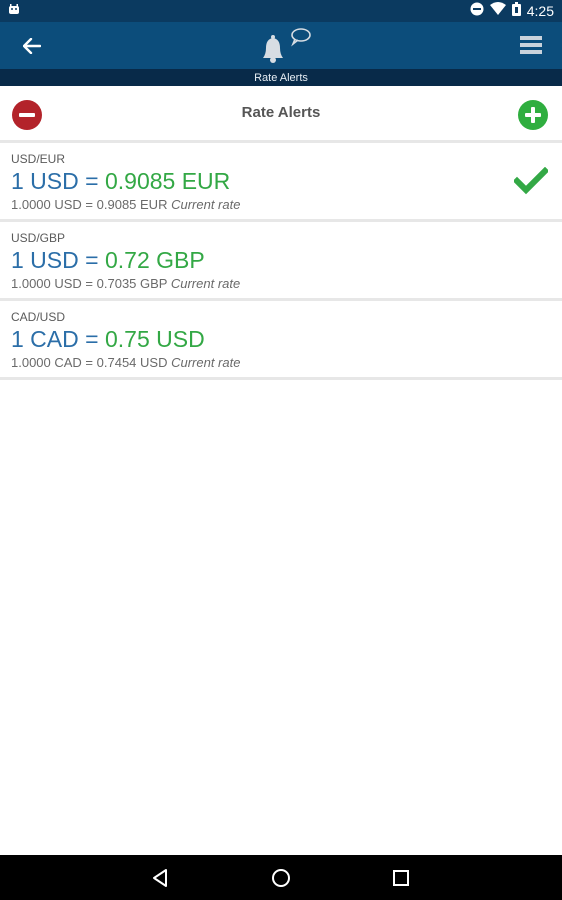  What do you see at coordinates (287, 46) in the screenshot?
I see `notifications-button` at bounding box center [287, 46].